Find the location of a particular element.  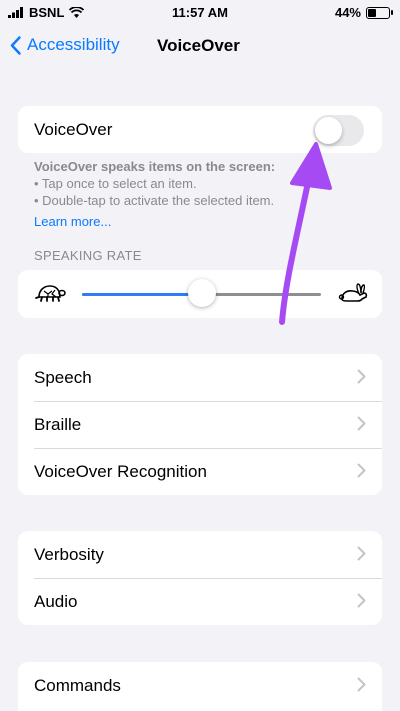

speaking-rate-header: SPEAKING RATE is located at coordinates (88, 255).